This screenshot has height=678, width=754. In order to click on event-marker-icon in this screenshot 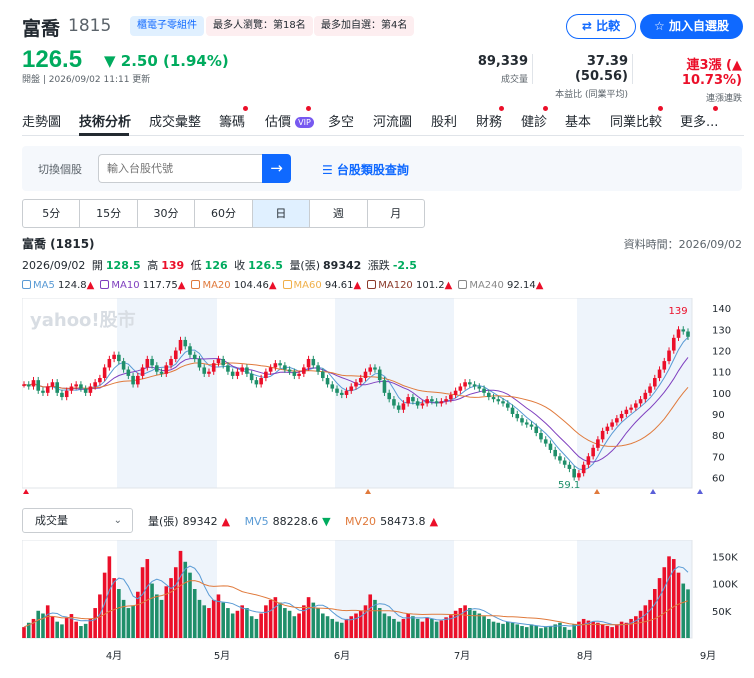, I will do `click(653, 491)`.